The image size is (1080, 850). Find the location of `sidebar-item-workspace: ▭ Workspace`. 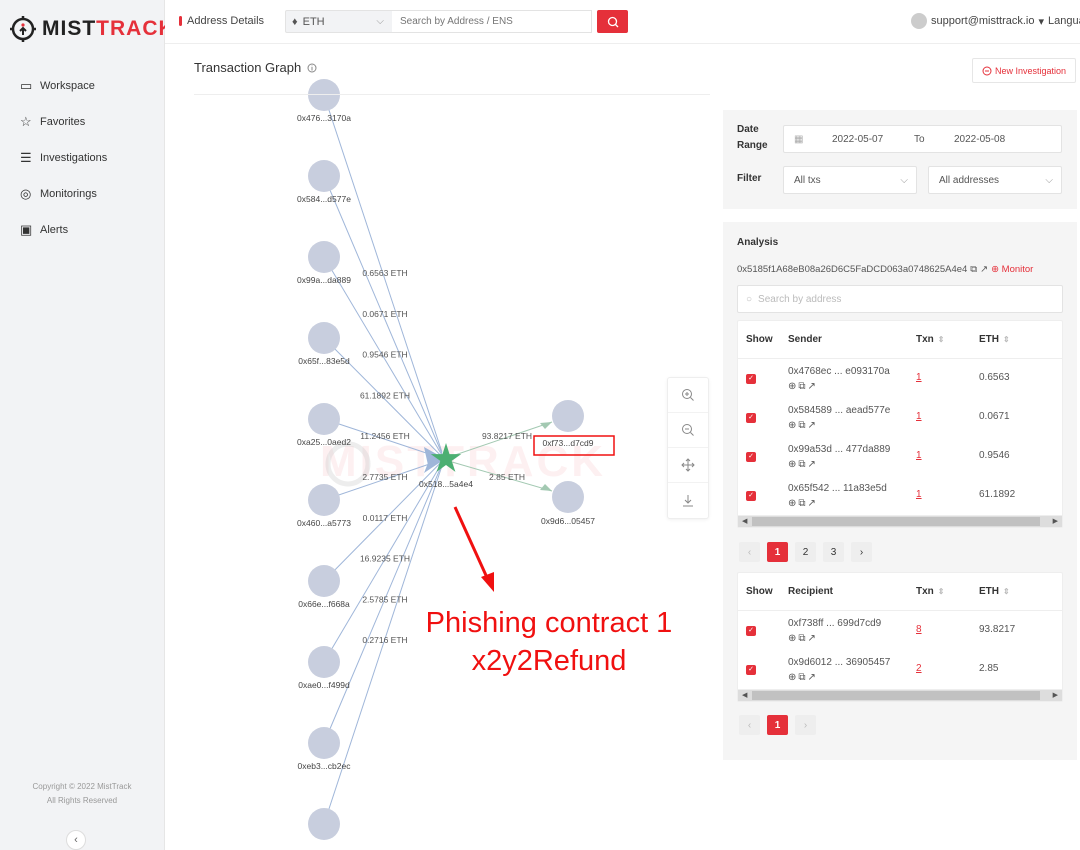

sidebar-item-workspace: ▭ Workspace is located at coordinates (82, 86).